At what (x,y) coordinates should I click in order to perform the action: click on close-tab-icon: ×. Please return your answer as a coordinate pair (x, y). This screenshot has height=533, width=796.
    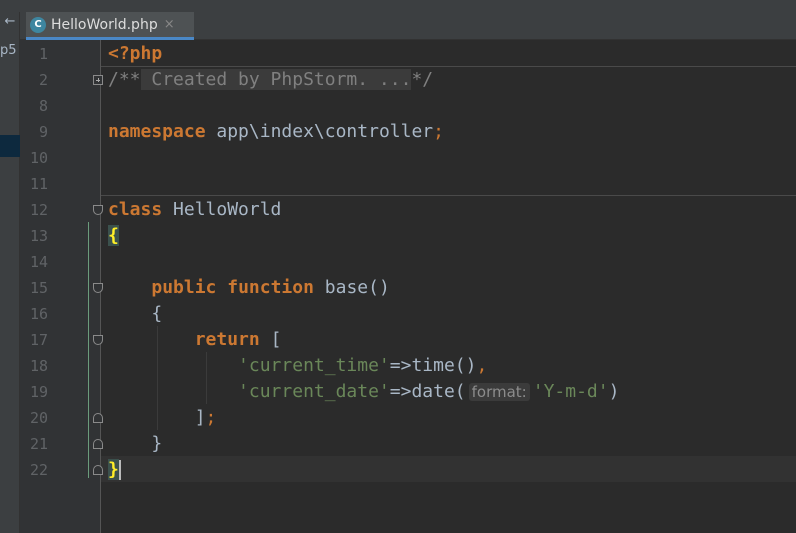
    Looking at the image, I should click on (169, 24).